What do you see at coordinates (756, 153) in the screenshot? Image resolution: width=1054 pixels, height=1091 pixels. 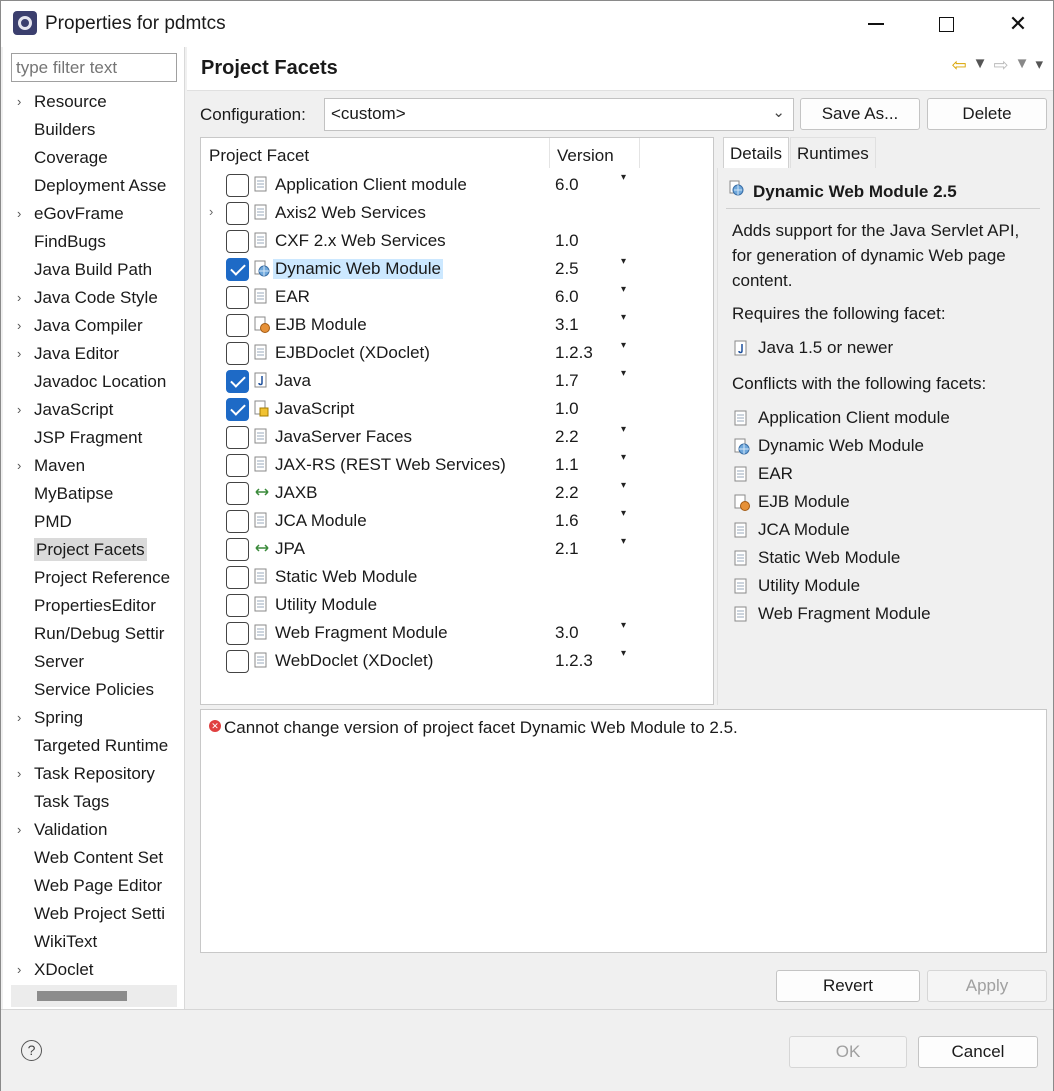 I see `tab-details: Details` at bounding box center [756, 153].